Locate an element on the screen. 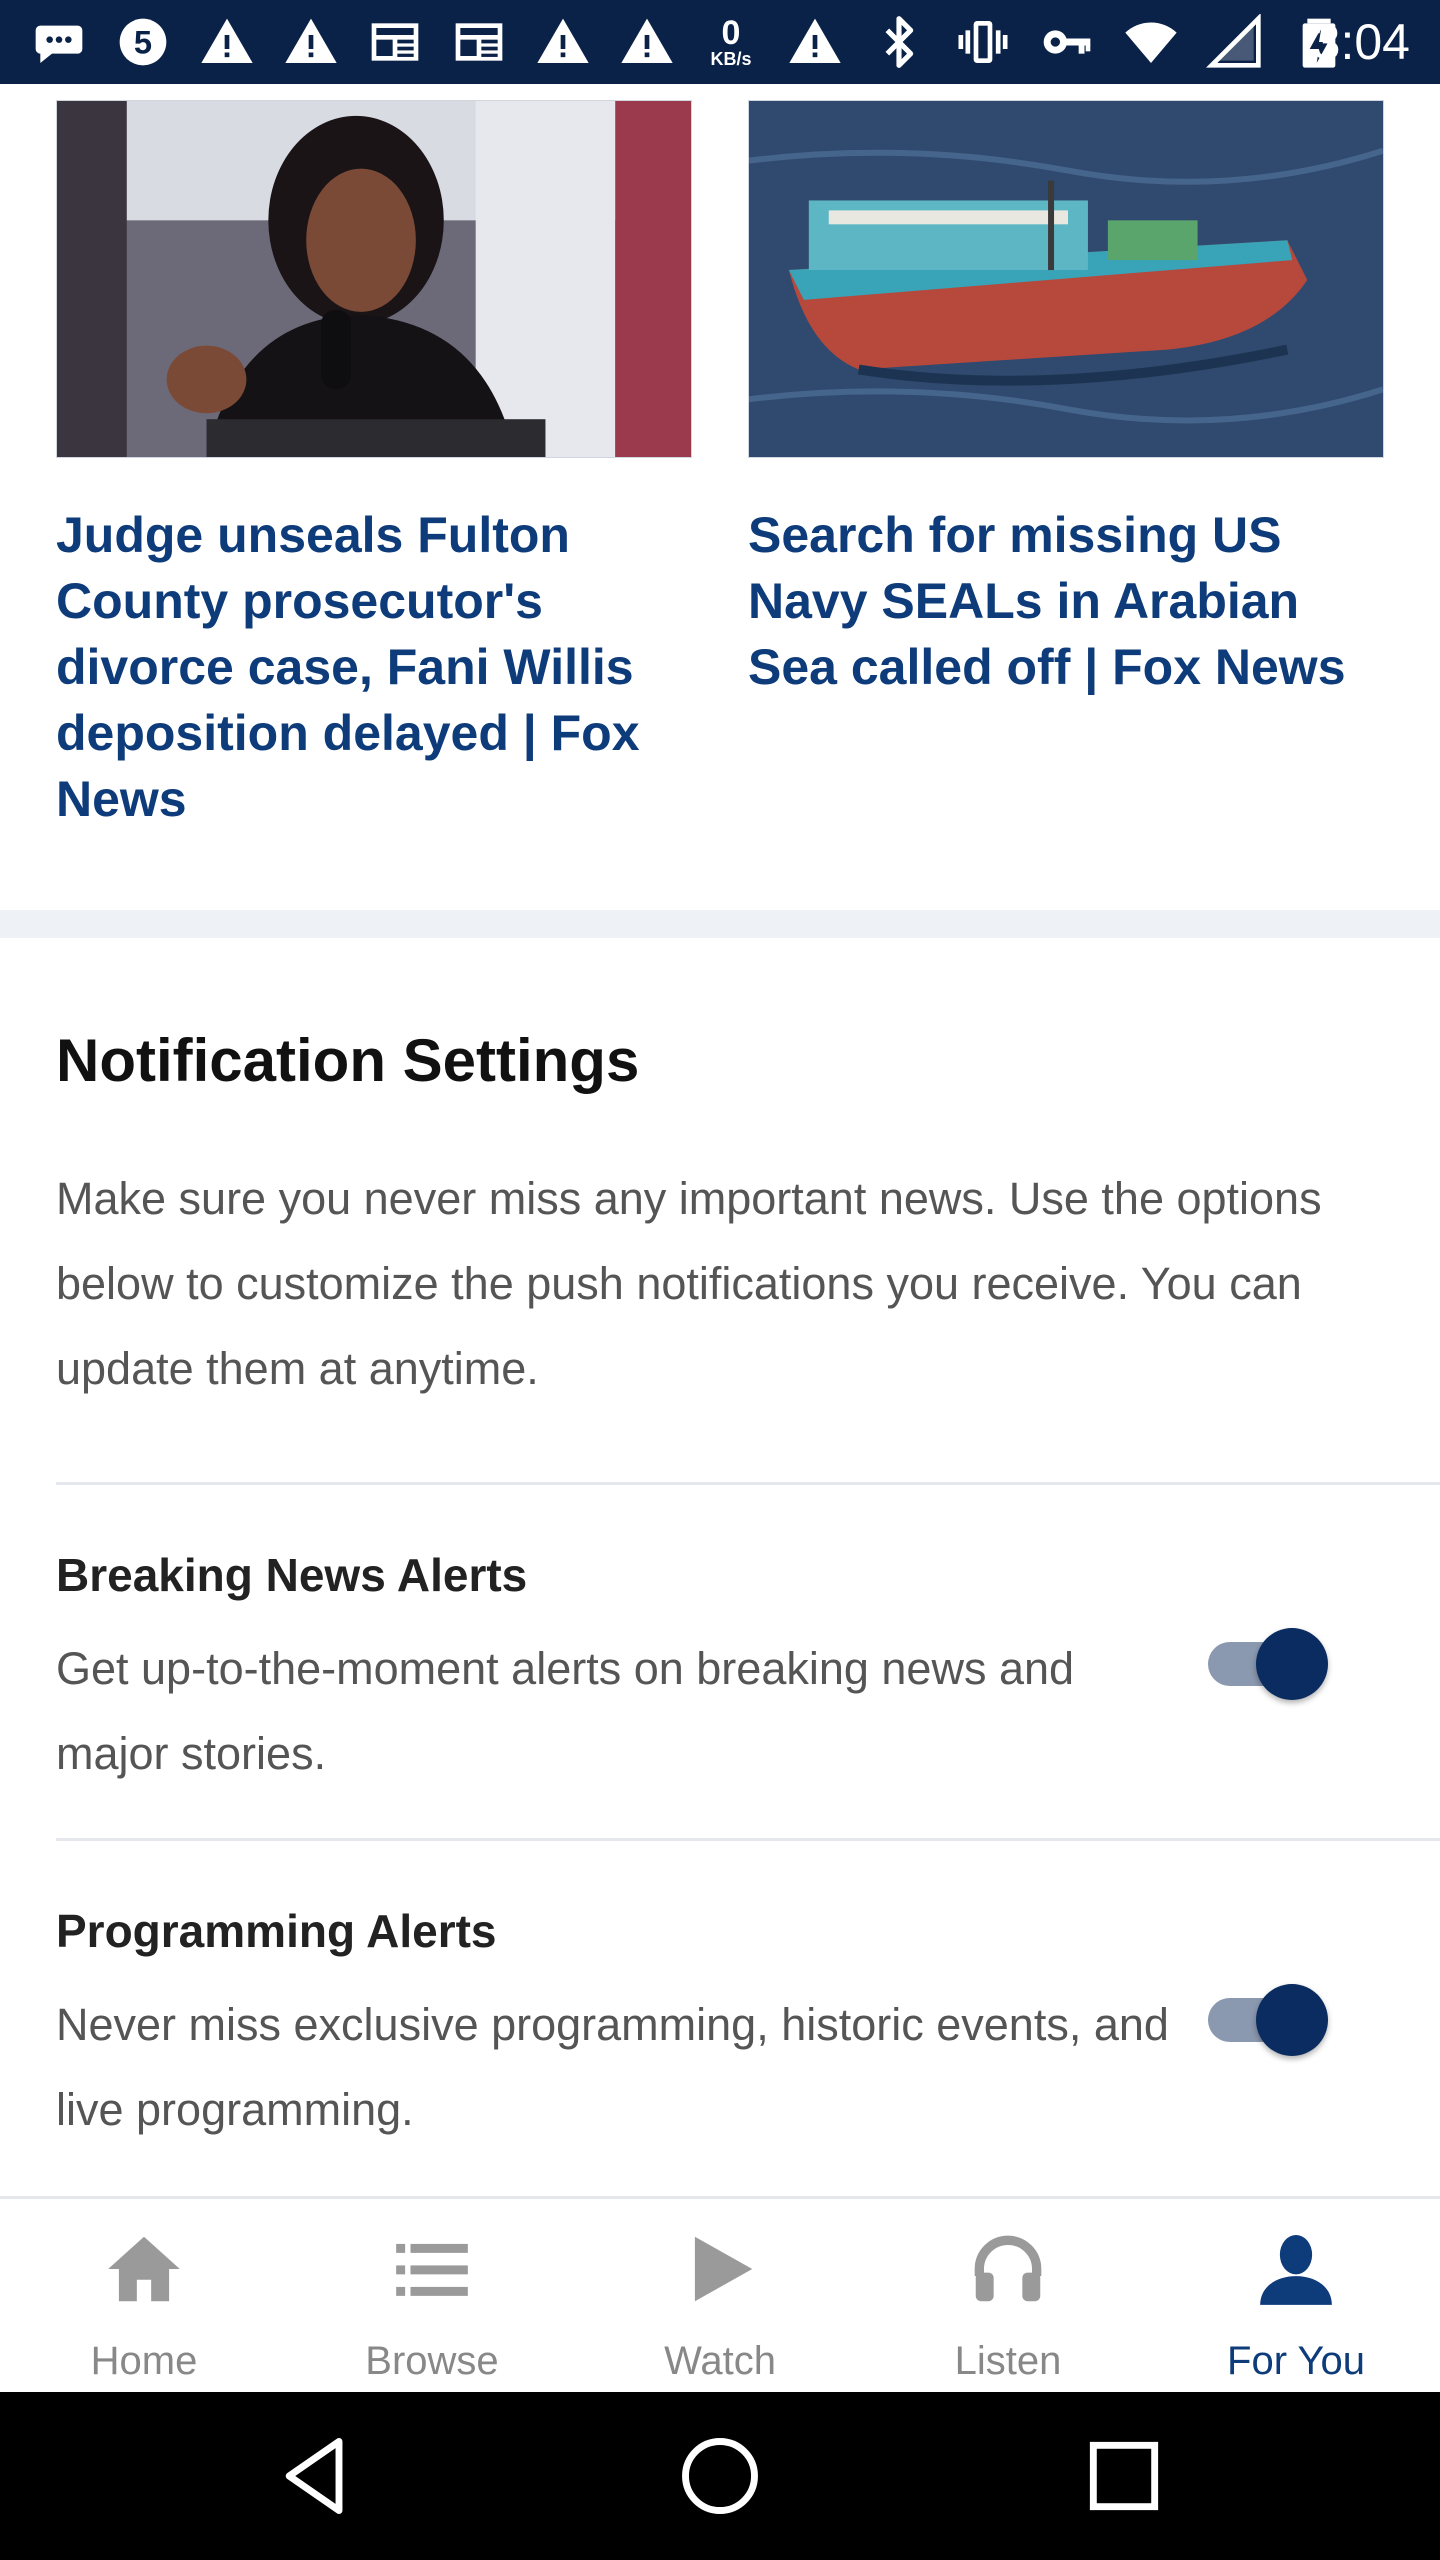 The height and width of the screenshot is (2560, 1440). home-circle-icon is located at coordinates (720, 2476).